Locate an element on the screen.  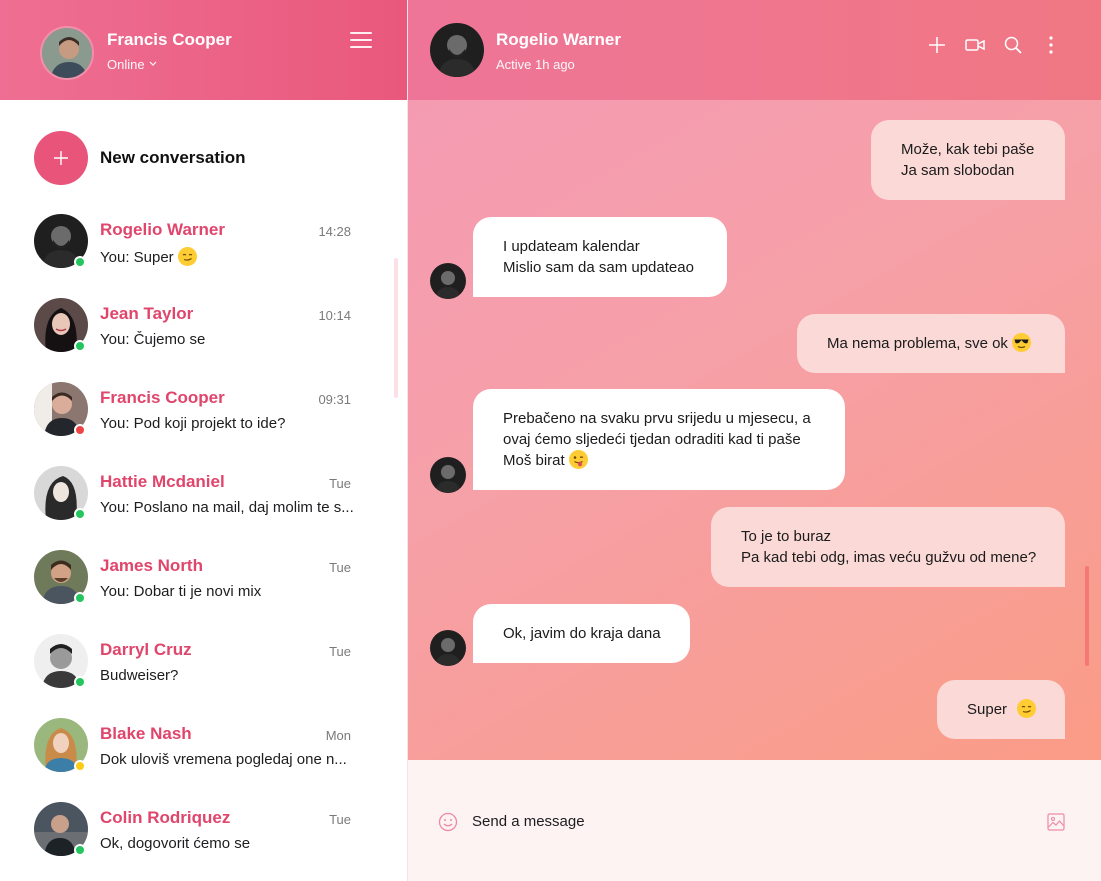
last-message-preview: You: Pod koji projekt to ide? is located at coordinates (193, 423).